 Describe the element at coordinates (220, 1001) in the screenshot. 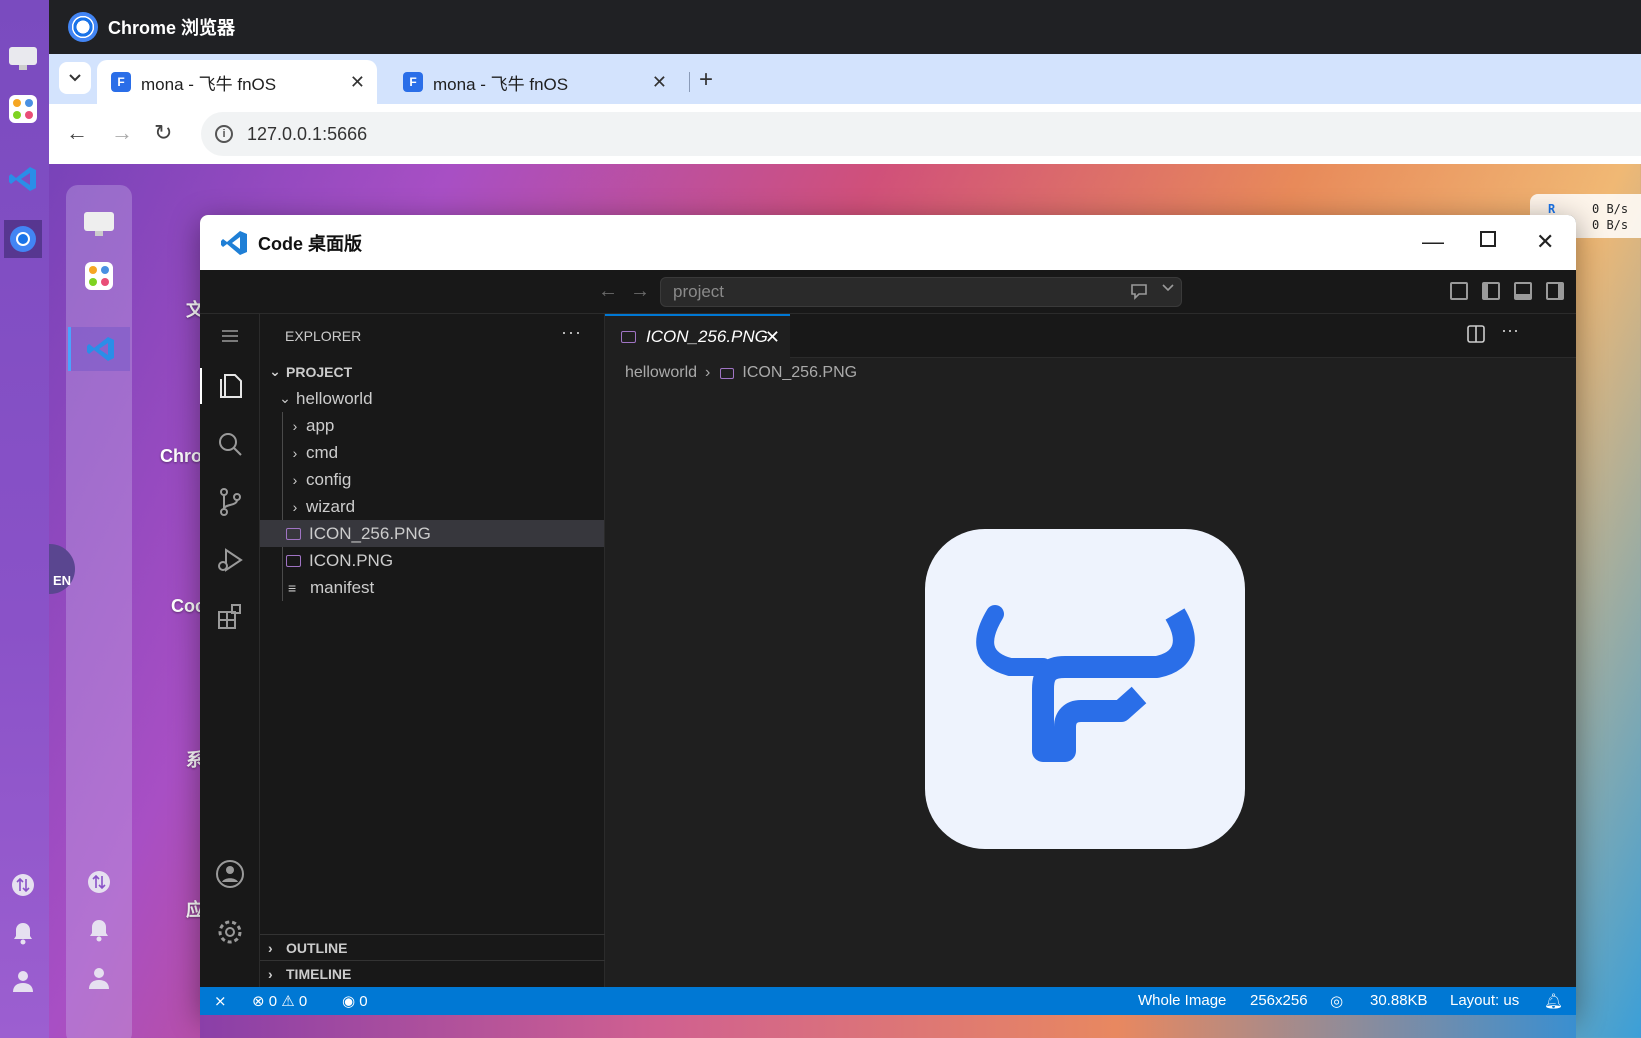

I see `remote-icon: ⨯` at that location.